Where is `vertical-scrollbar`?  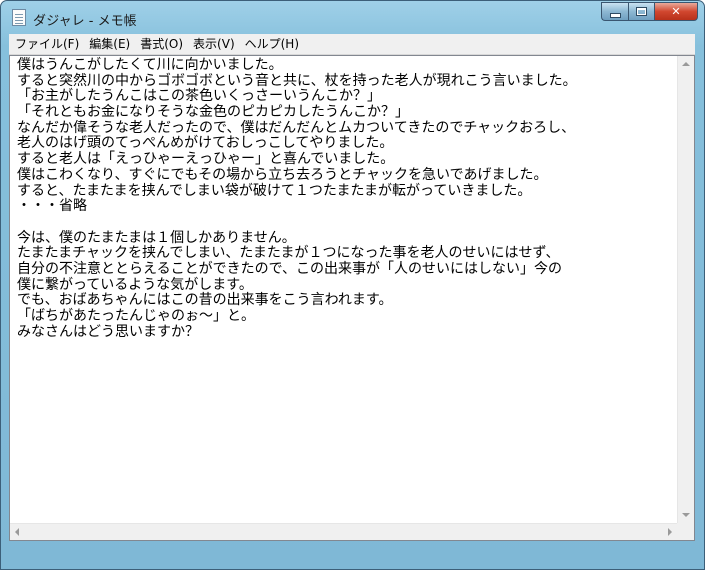
vertical-scrollbar is located at coordinates (685, 289).